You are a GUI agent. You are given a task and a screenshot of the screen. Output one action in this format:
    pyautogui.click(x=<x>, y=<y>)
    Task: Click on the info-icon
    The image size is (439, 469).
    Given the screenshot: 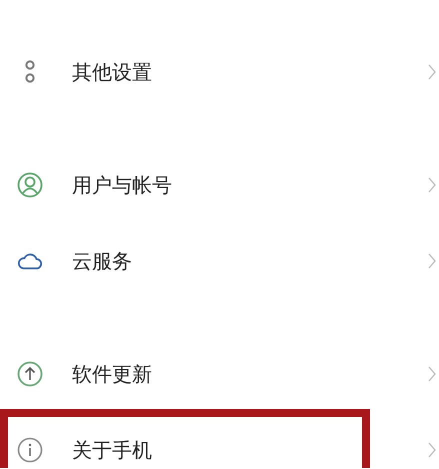 What is the action you would take?
    pyautogui.click(x=30, y=450)
    